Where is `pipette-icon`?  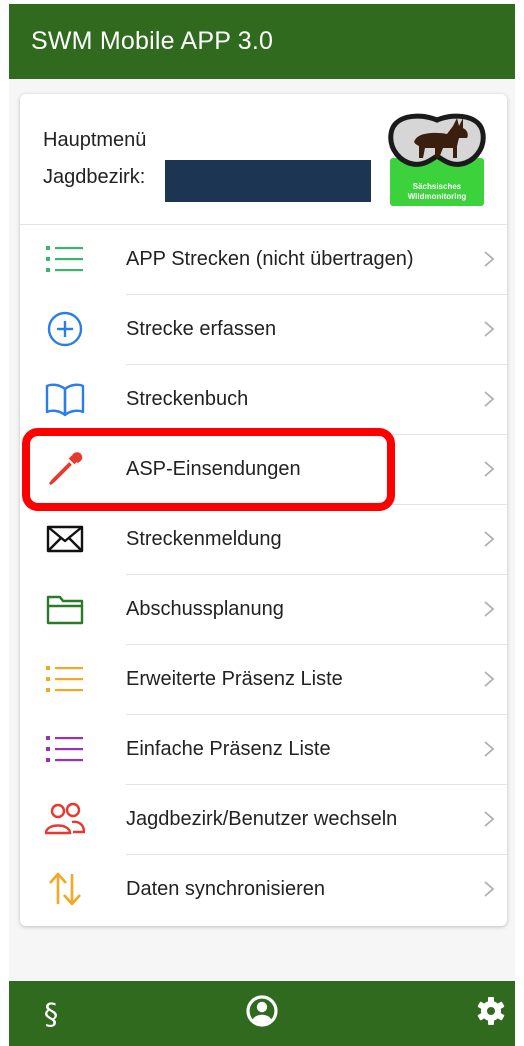
pipette-icon is located at coordinates (65, 469).